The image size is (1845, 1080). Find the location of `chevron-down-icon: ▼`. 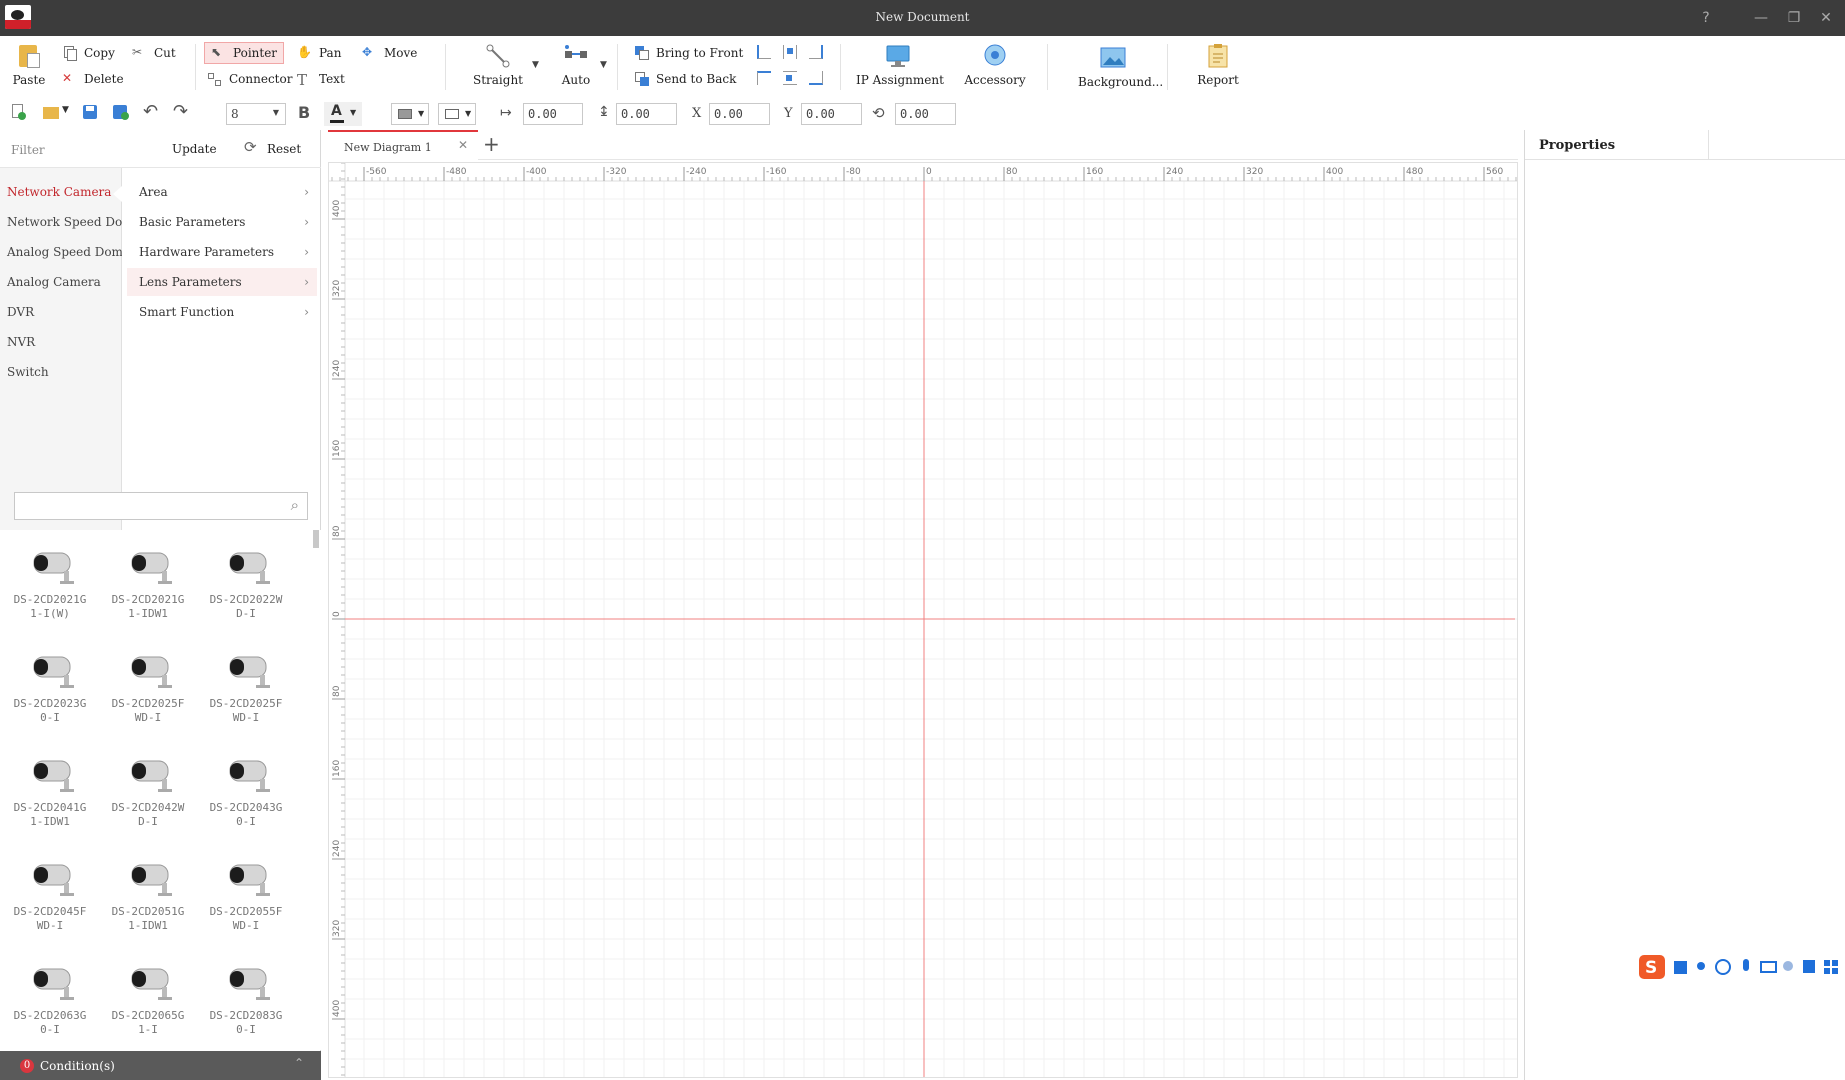

chevron-down-icon: ▼ is located at coordinates (275, 112).